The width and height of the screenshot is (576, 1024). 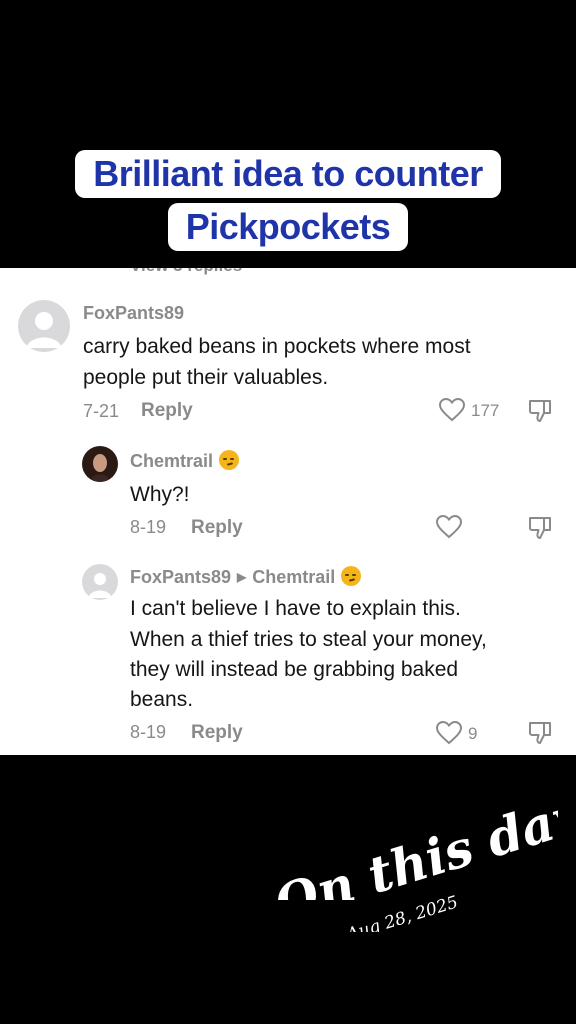 I want to click on caption-line-1: Brilliant idea to counter, so click(x=288, y=174).